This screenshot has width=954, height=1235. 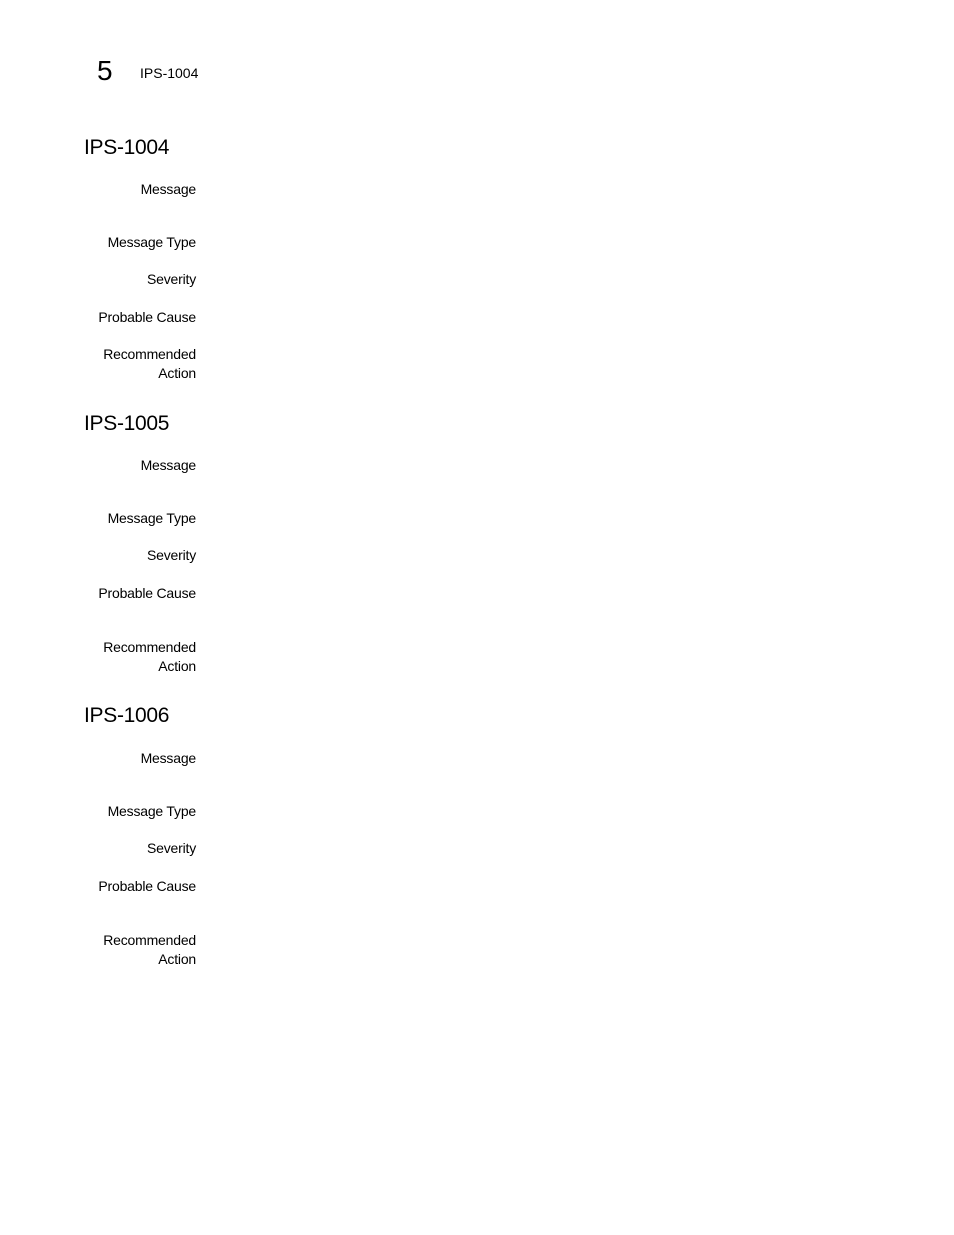 What do you see at coordinates (105, 70) in the screenshot?
I see `chapter-number: 5` at bounding box center [105, 70].